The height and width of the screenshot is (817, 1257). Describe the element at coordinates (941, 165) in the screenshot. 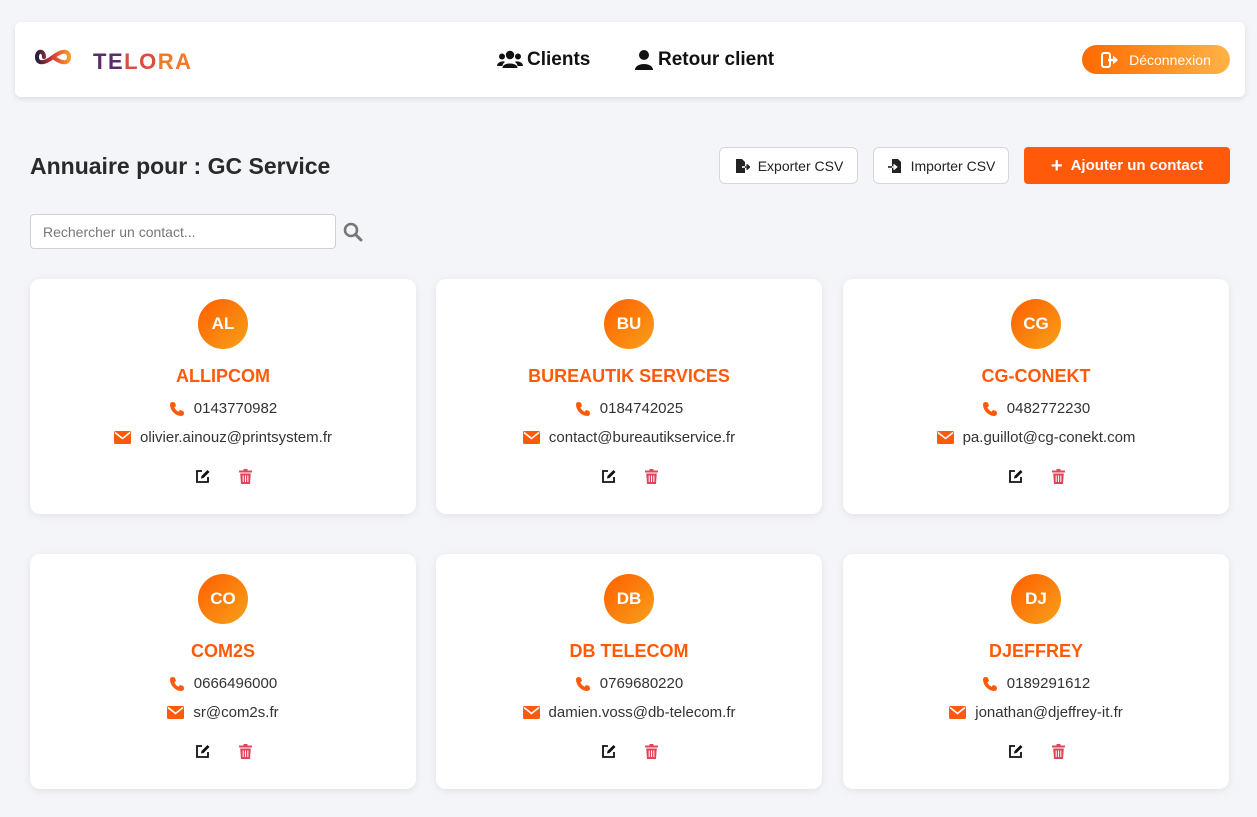

I see `import-csv-button: Importer CSV` at that location.